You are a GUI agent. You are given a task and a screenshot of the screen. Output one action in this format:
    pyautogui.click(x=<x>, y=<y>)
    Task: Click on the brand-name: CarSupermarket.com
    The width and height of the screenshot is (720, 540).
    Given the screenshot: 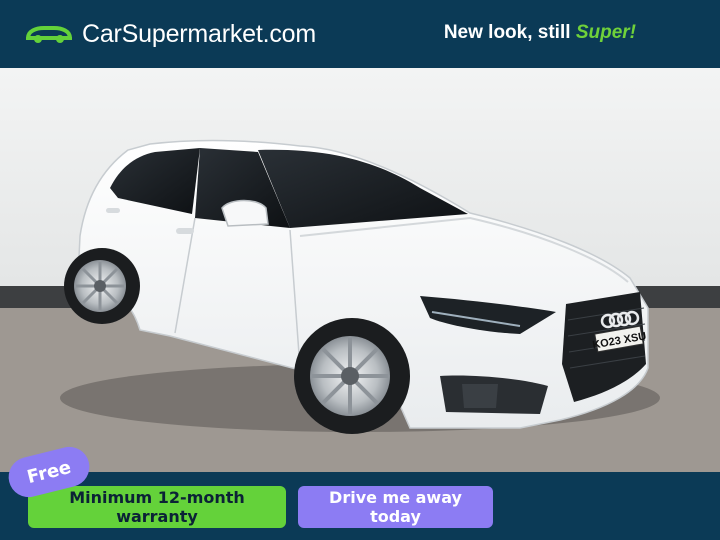 What is the action you would take?
    pyautogui.click(x=199, y=33)
    